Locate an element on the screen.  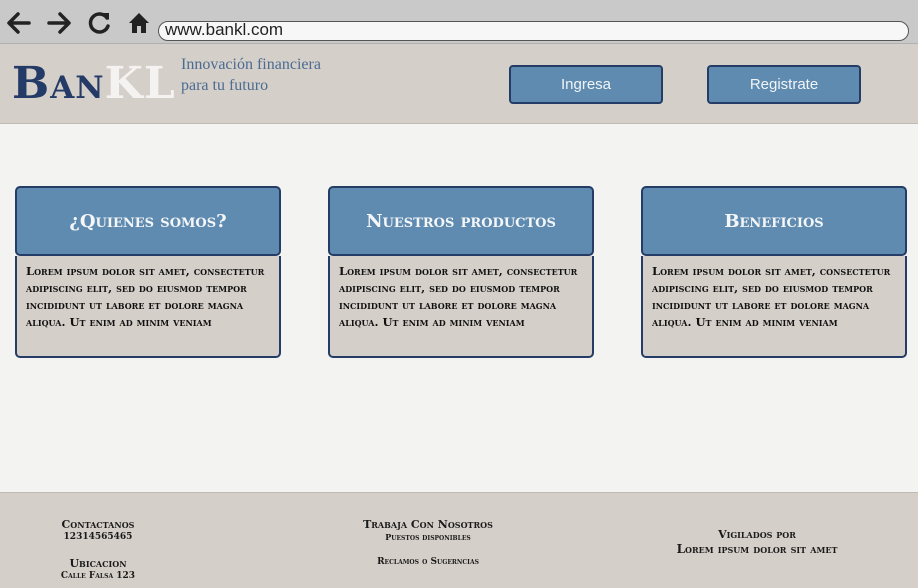
location-block: Ubicacion Calle Falsa 123 is located at coordinates (98, 569).